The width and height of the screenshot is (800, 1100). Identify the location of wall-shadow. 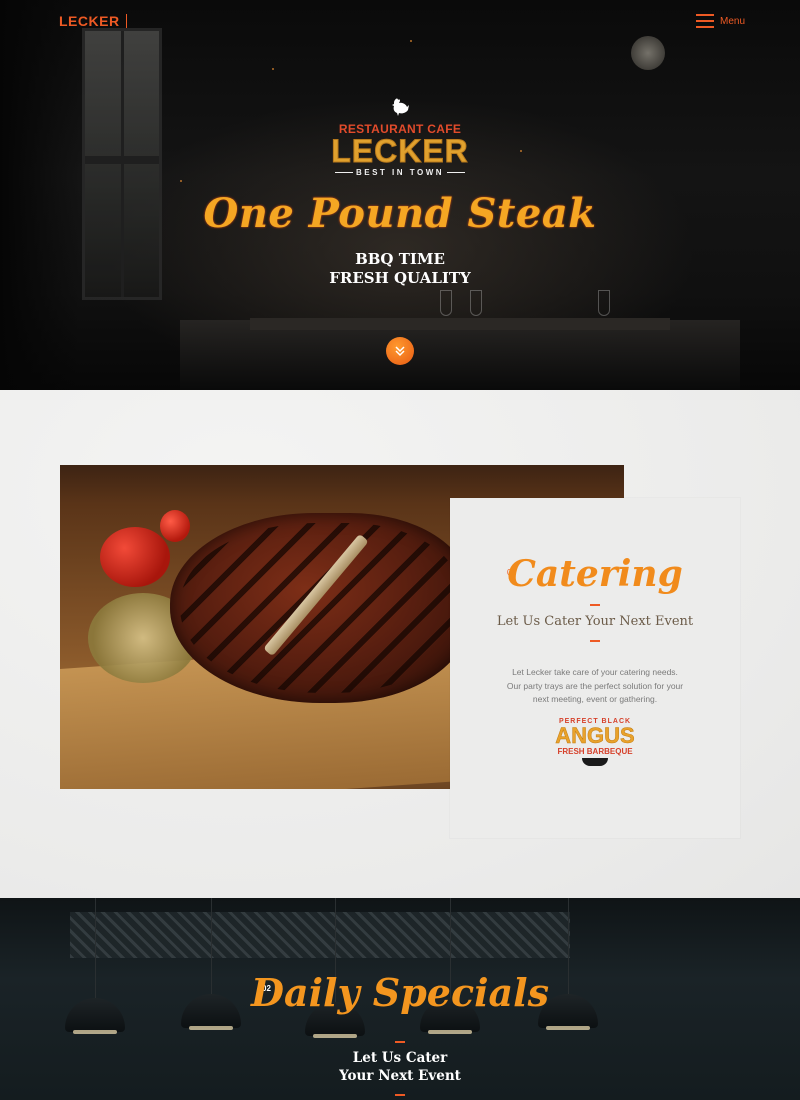
(40, 195).